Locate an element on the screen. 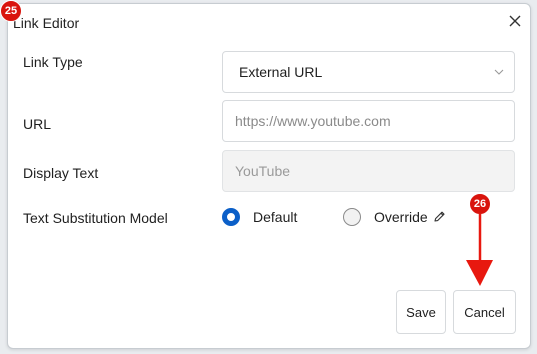  radio-default: Default is located at coordinates (259, 217).